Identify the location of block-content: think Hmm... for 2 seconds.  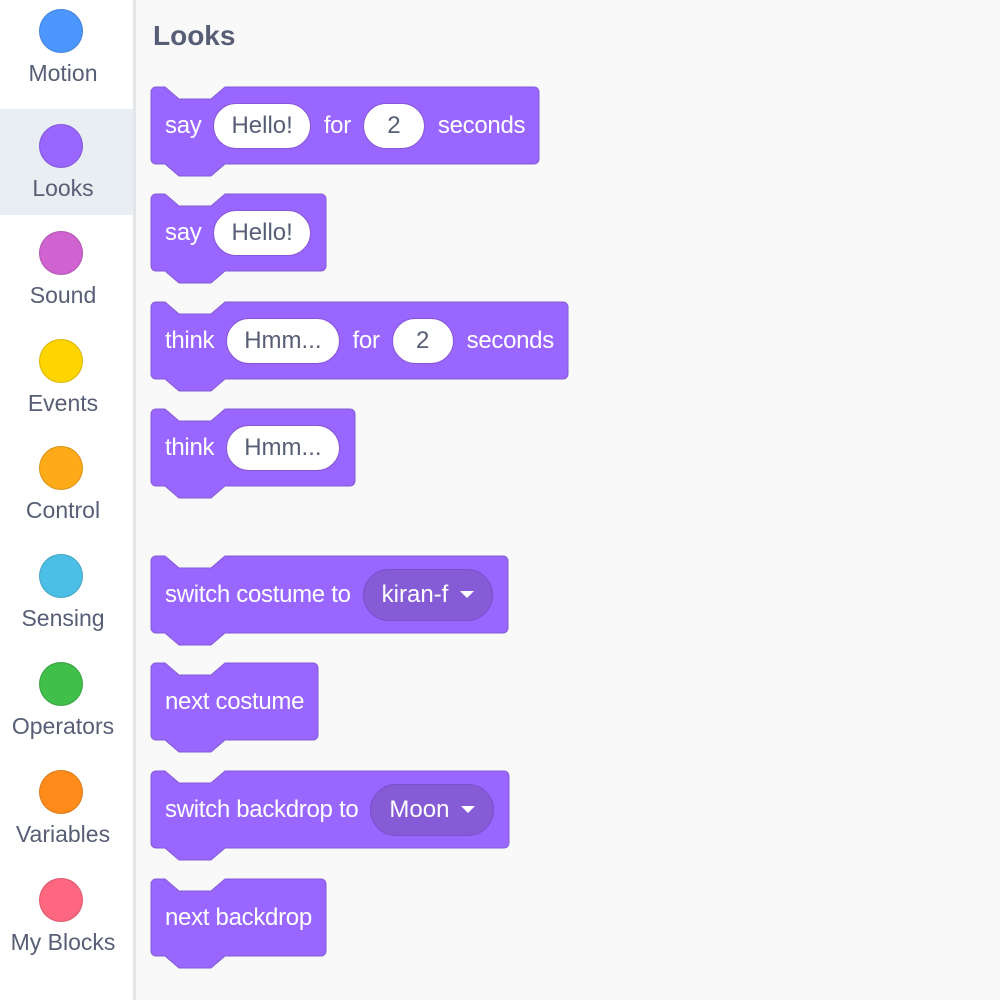
(358, 340).